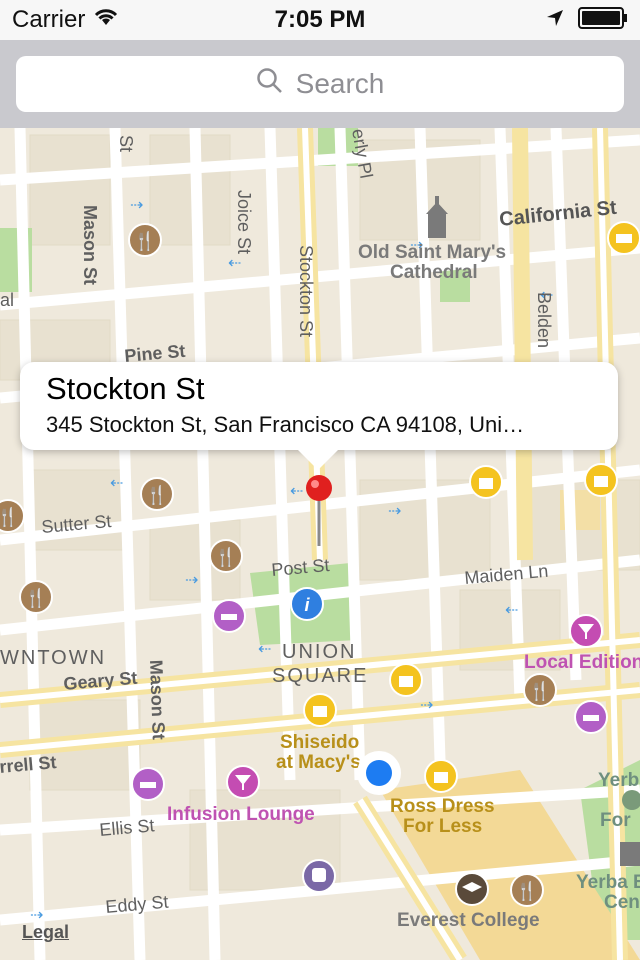  I want to click on battery-icon, so click(603, 20).